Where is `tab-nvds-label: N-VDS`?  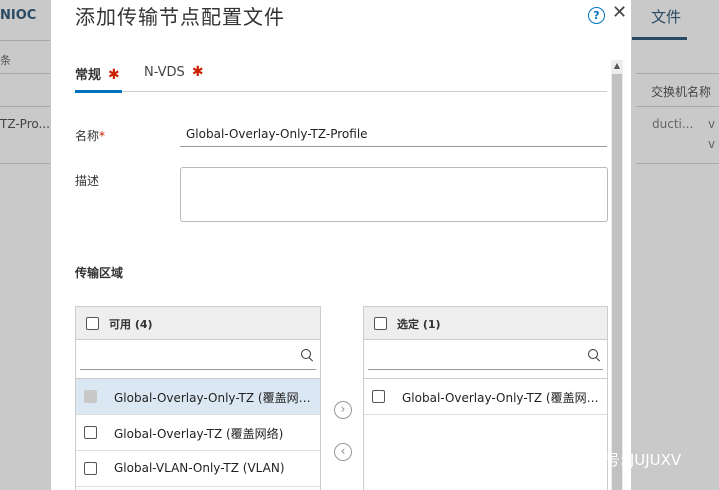
tab-nvds-label: N-VDS is located at coordinates (164, 72).